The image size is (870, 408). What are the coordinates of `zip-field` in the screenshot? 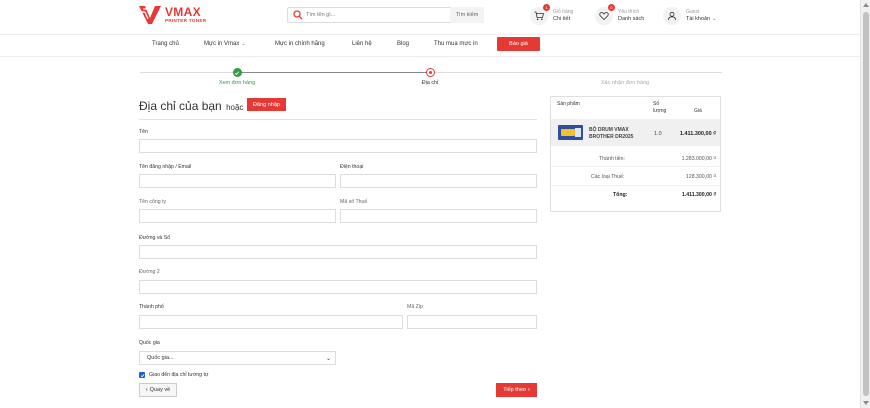 It's located at (472, 322).